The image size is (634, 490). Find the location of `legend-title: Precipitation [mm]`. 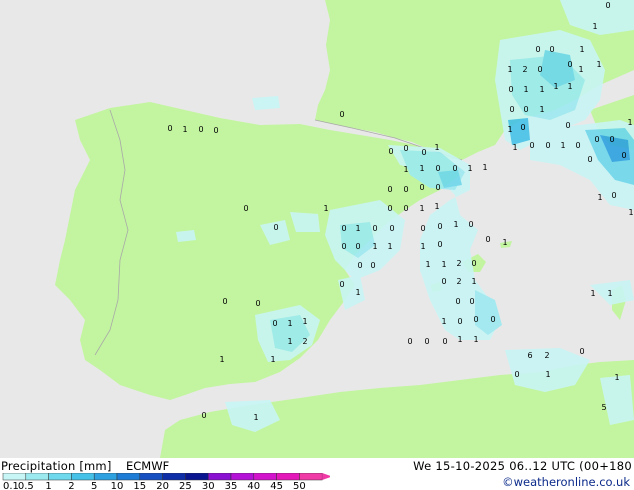

legend-title: Precipitation [mm] is located at coordinates (56, 466).